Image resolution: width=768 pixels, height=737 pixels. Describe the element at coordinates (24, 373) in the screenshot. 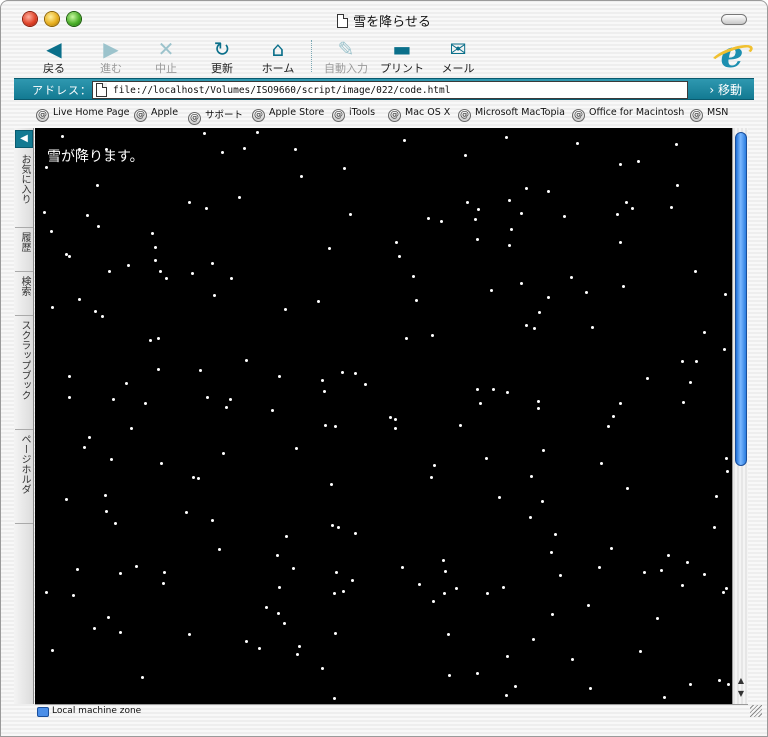

I see `sidetab-scrapbook: スクラップブック` at that location.